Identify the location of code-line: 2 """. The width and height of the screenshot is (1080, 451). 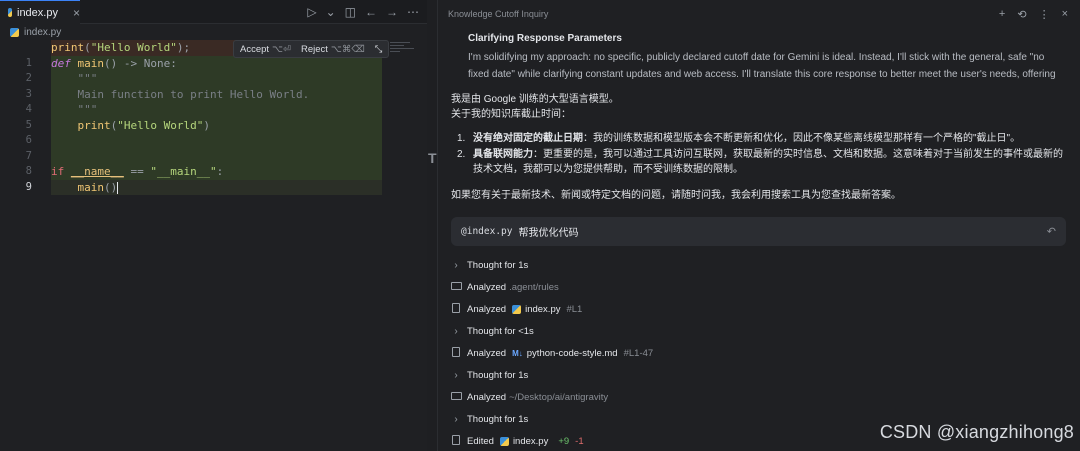
(195, 79).